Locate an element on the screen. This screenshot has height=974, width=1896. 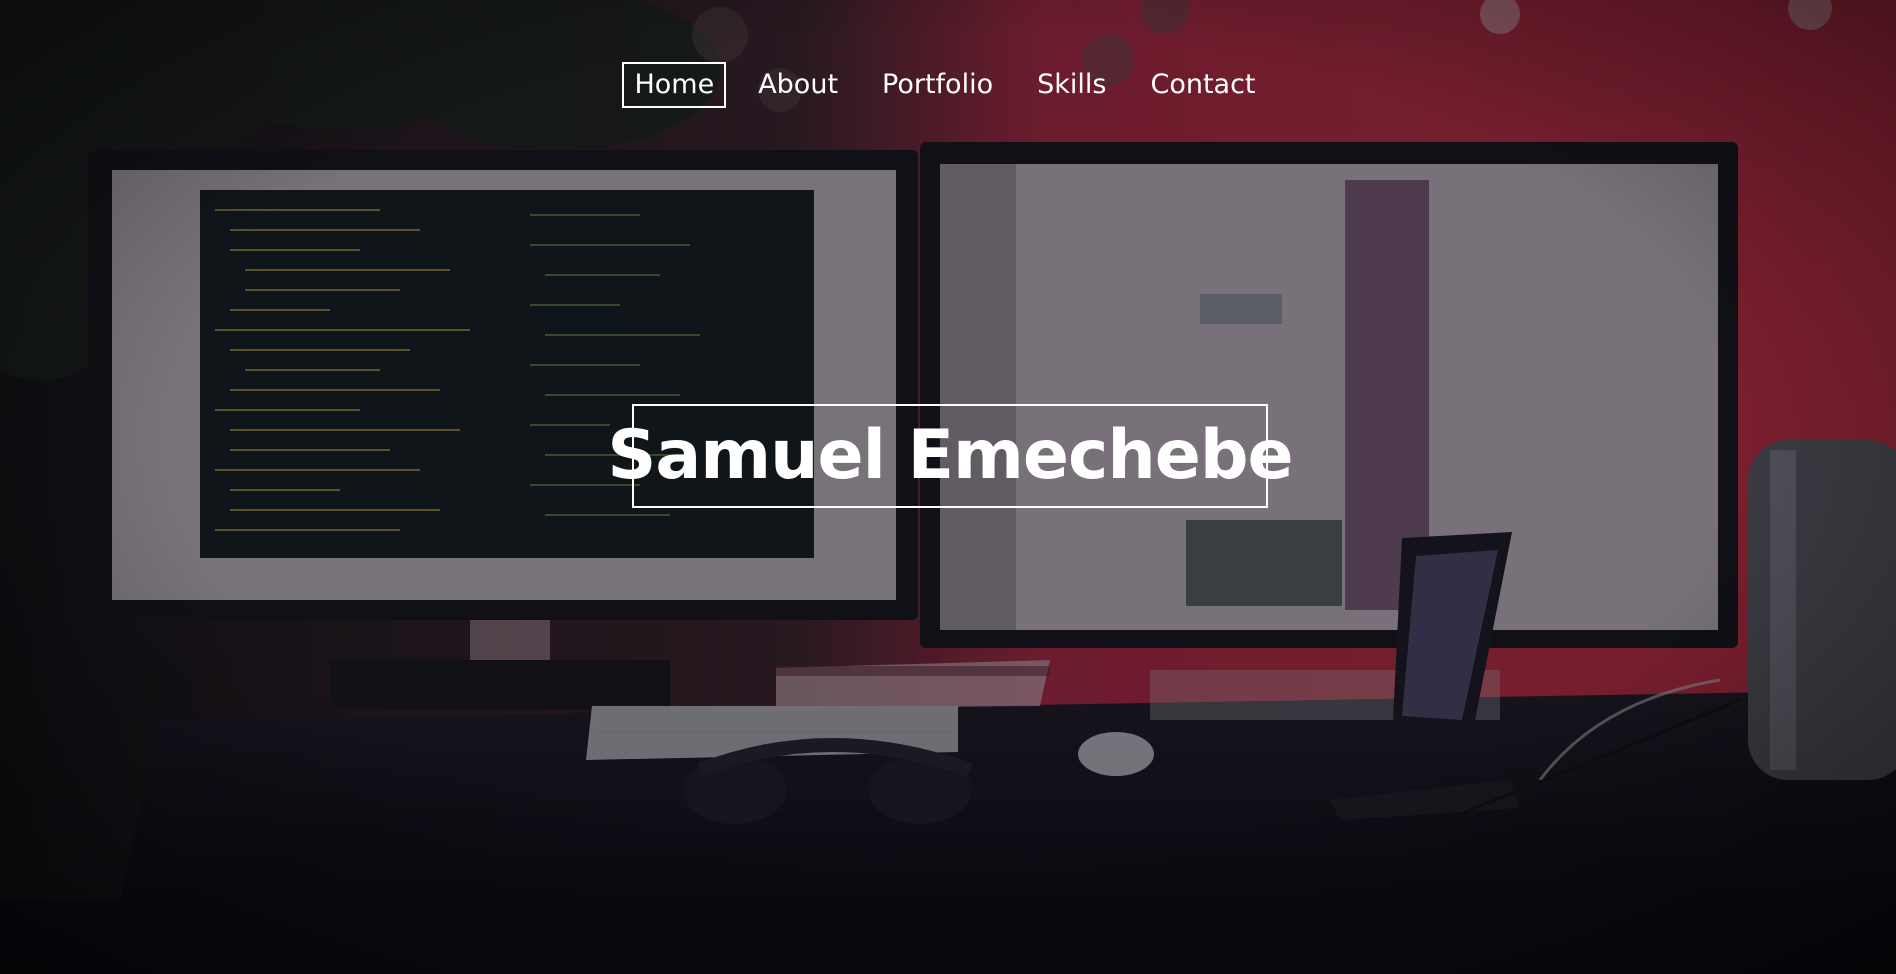
main-navigation: Home About Portfolio Skills Contact is located at coordinates (946, 85).